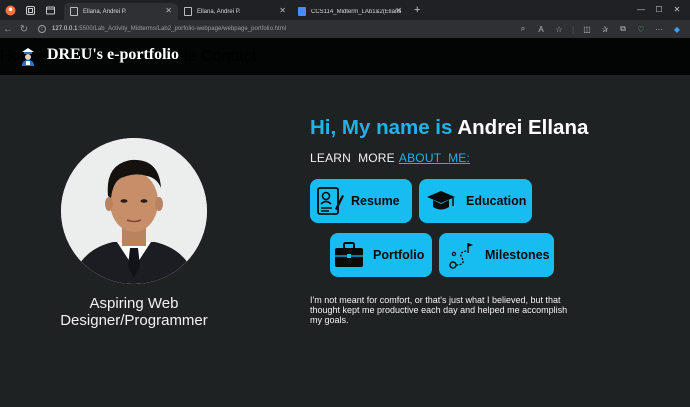 The image size is (690, 407). Describe the element at coordinates (523, 127) in the screenshot. I see `person-name: Andrei Ellana` at that location.